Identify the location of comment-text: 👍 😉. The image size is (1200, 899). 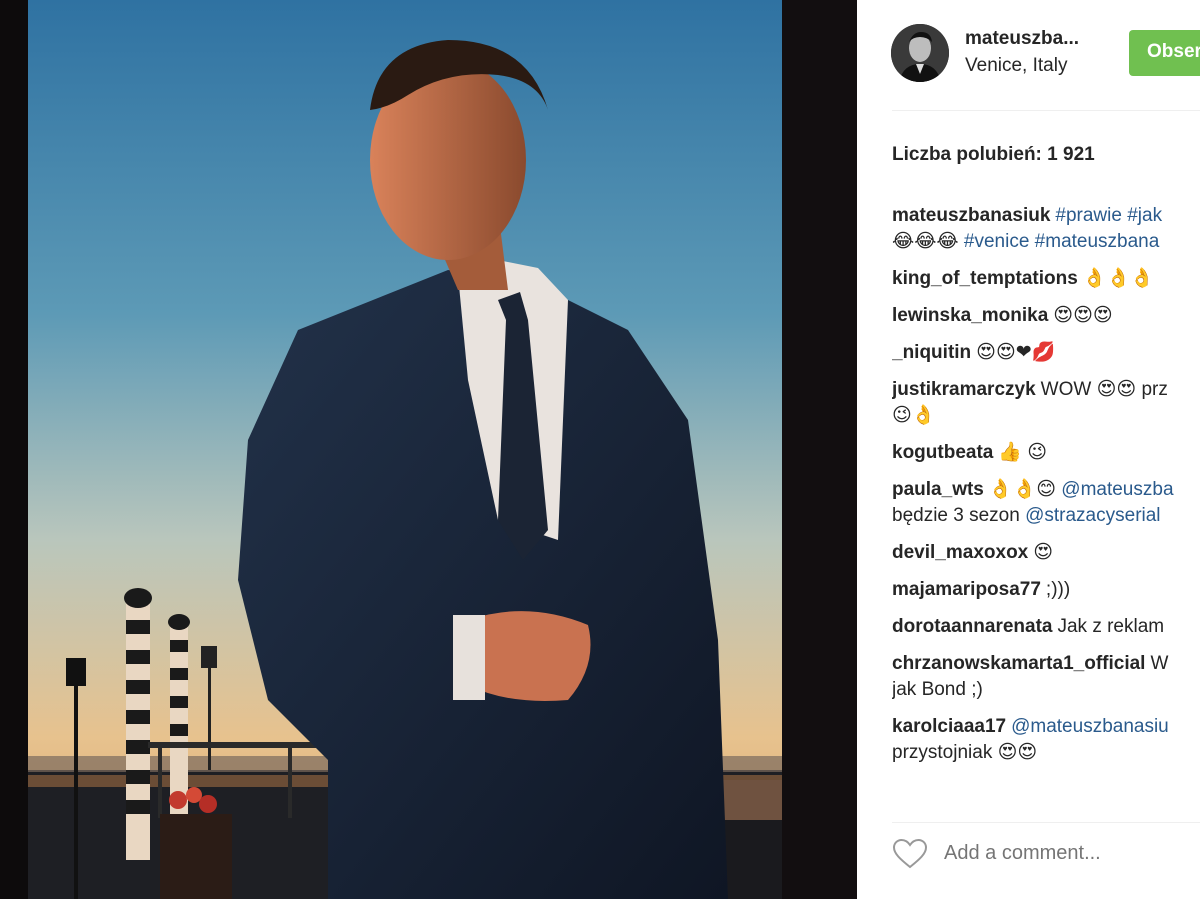
(1023, 452).